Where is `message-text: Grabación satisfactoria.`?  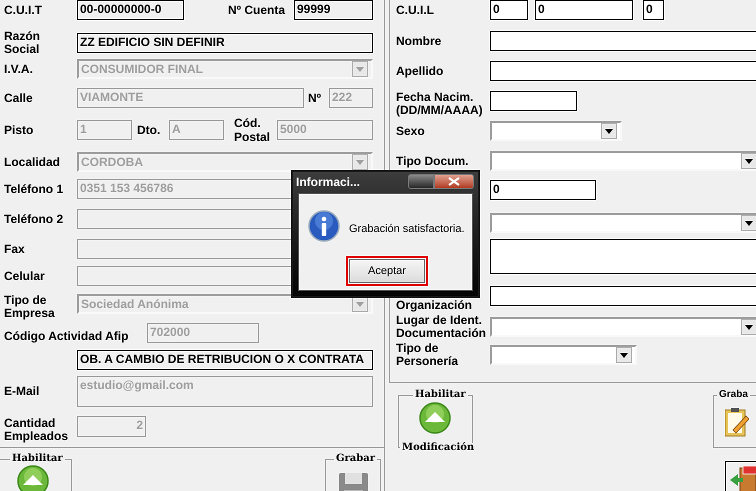
message-text: Grabación satisfactoria. is located at coordinates (407, 229).